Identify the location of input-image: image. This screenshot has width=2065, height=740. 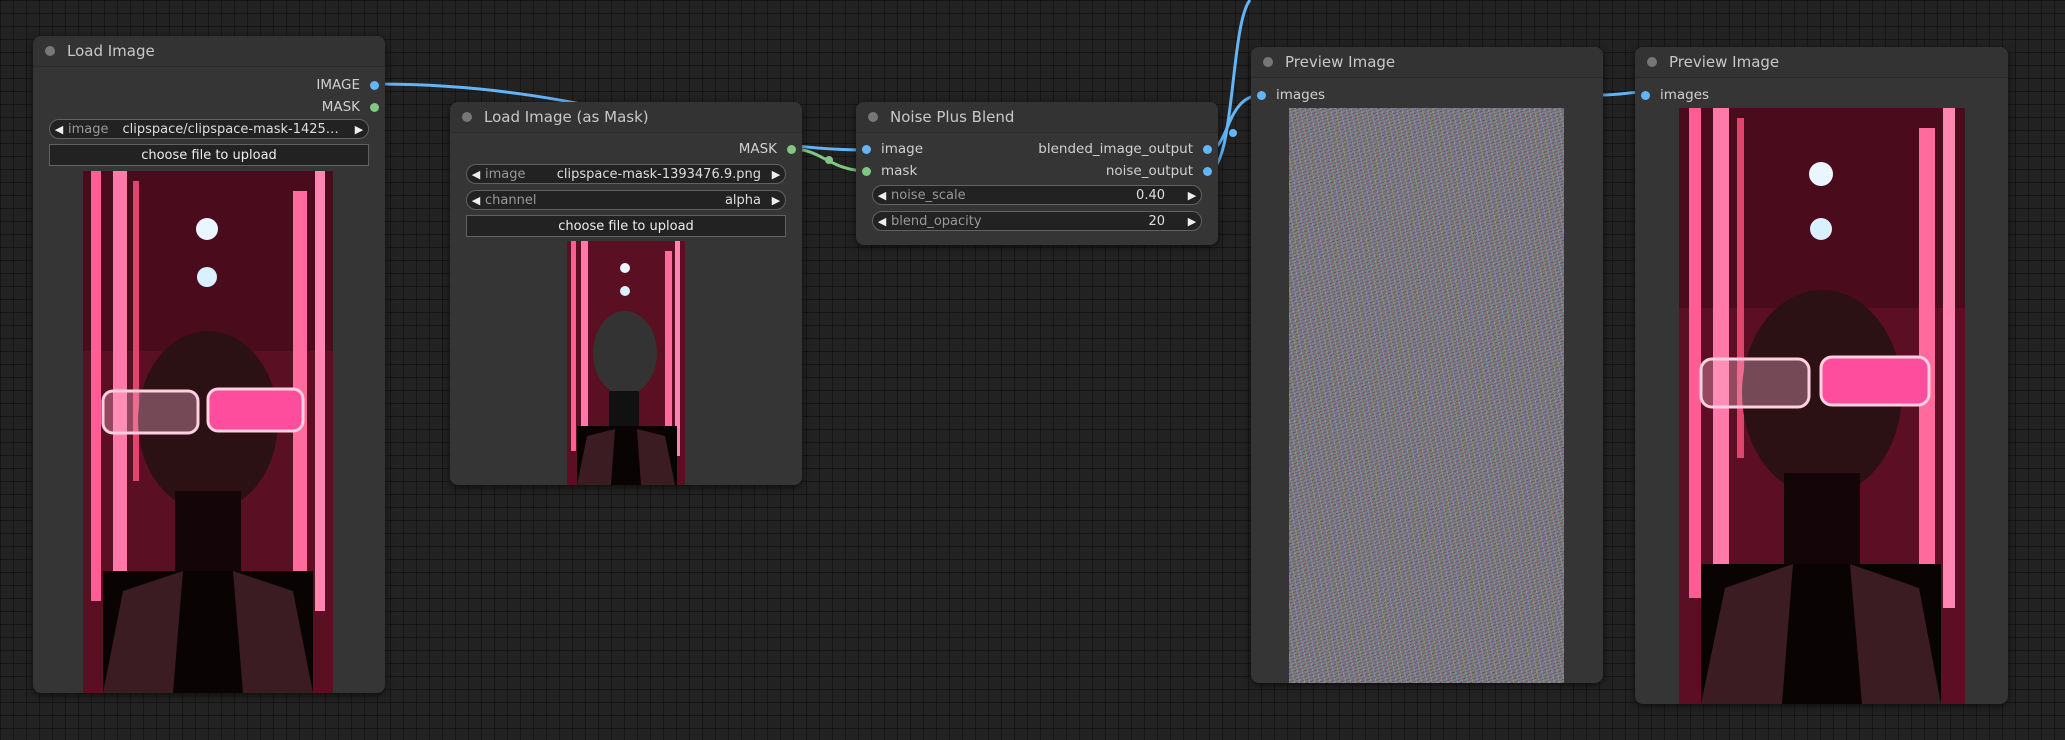
(892, 149).